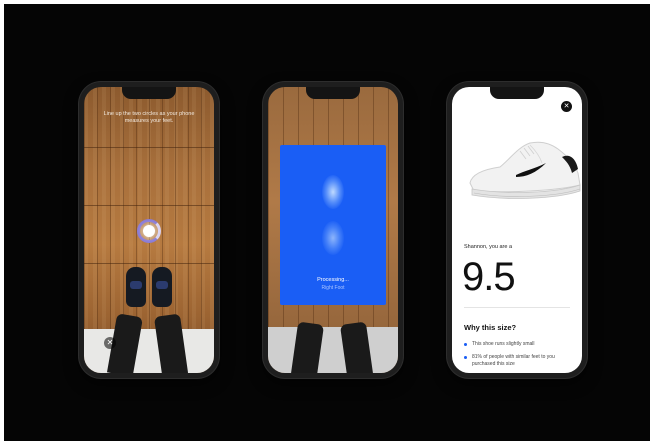  What do you see at coordinates (489, 277) in the screenshot?
I see `recommended-size: 9.5` at bounding box center [489, 277].